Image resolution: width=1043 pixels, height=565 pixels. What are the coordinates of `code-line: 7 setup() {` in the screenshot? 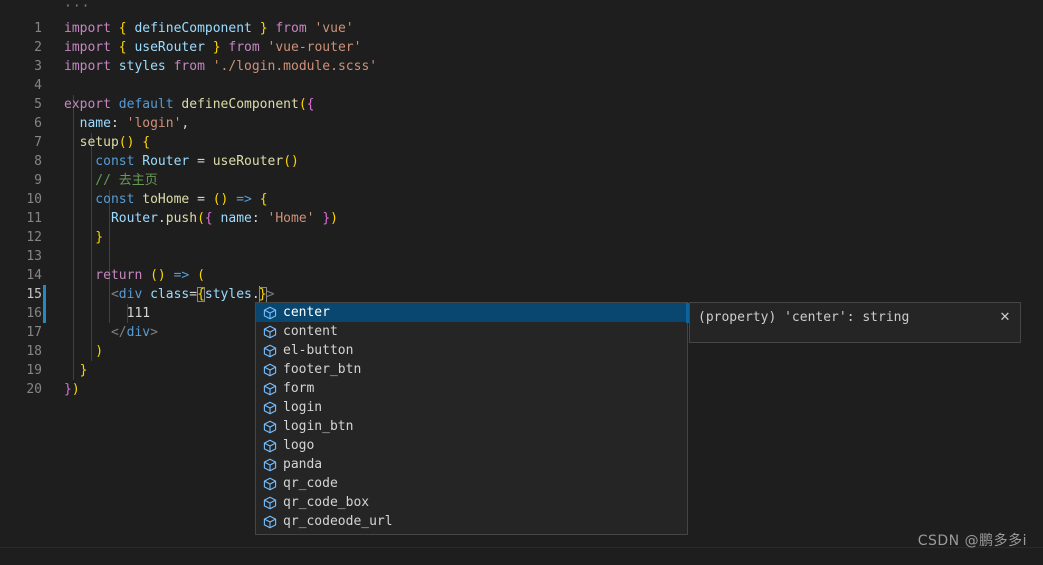 It's located at (521, 142).